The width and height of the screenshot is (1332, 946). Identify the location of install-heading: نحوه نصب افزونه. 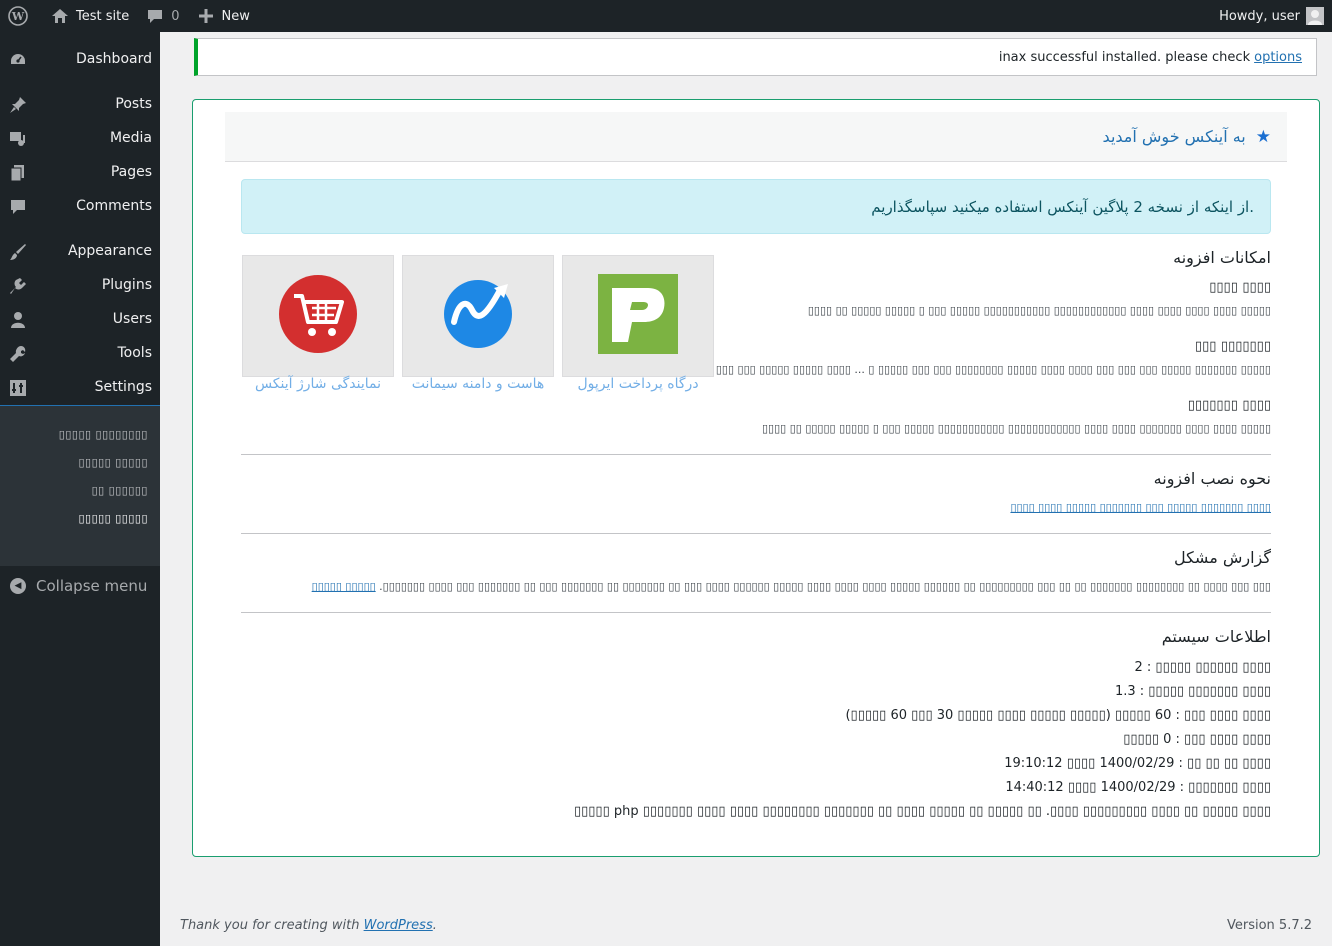
(1212, 478).